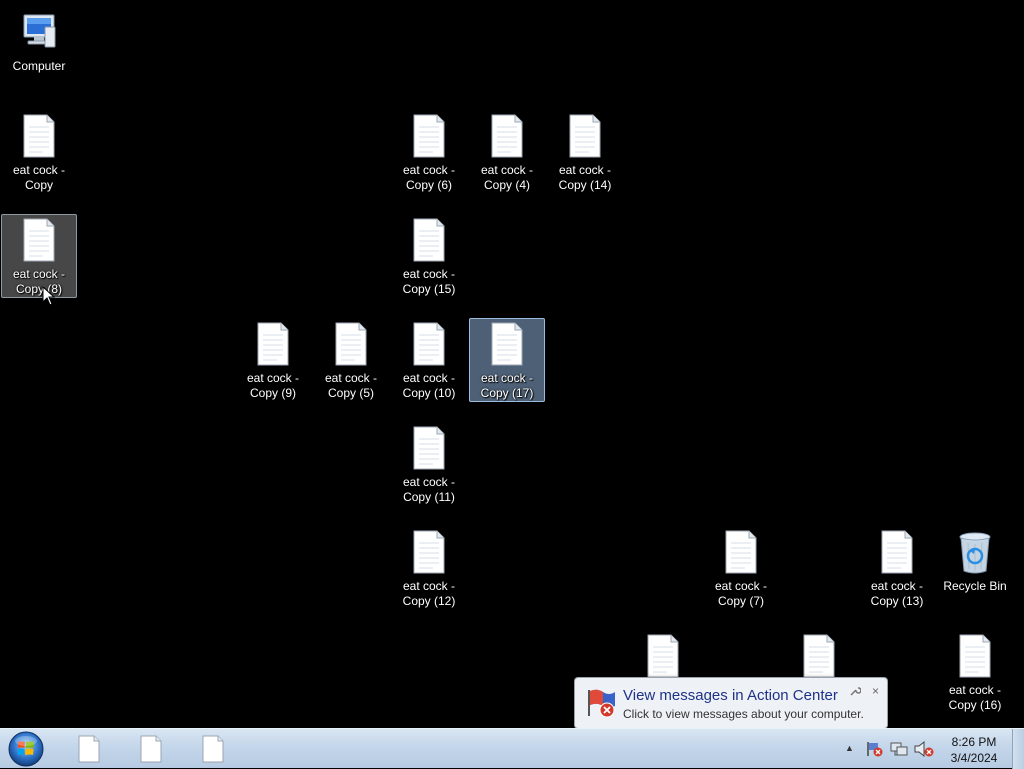  What do you see at coordinates (601, 703) in the screenshot?
I see `action-center-flag-icon` at bounding box center [601, 703].